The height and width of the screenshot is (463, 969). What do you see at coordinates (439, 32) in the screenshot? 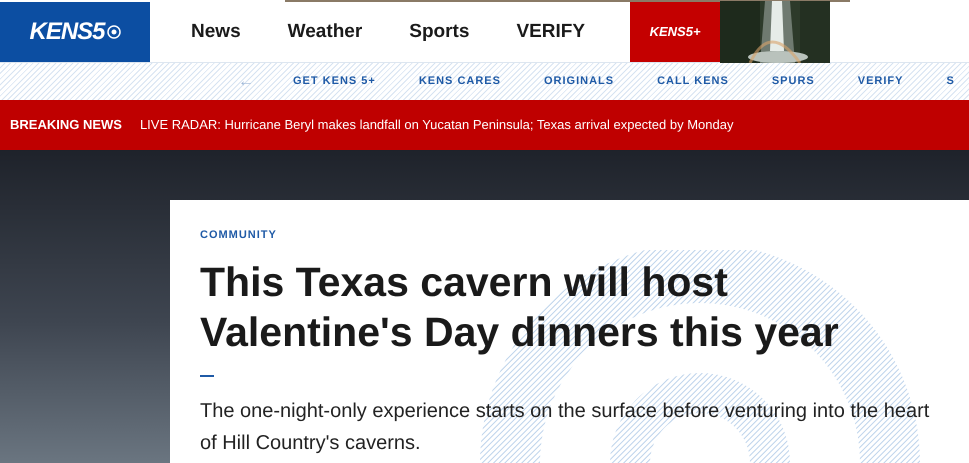
I see `nav-link: Sports` at bounding box center [439, 32].